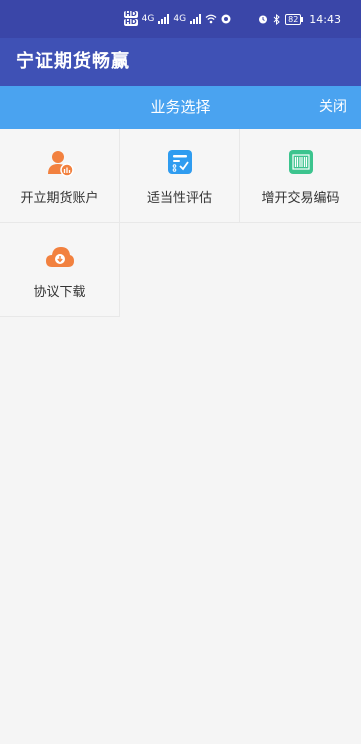 This screenshot has width=361, height=744. Describe the element at coordinates (180, 62) in the screenshot. I see `app-bar: 宁证期货畅赢` at that location.